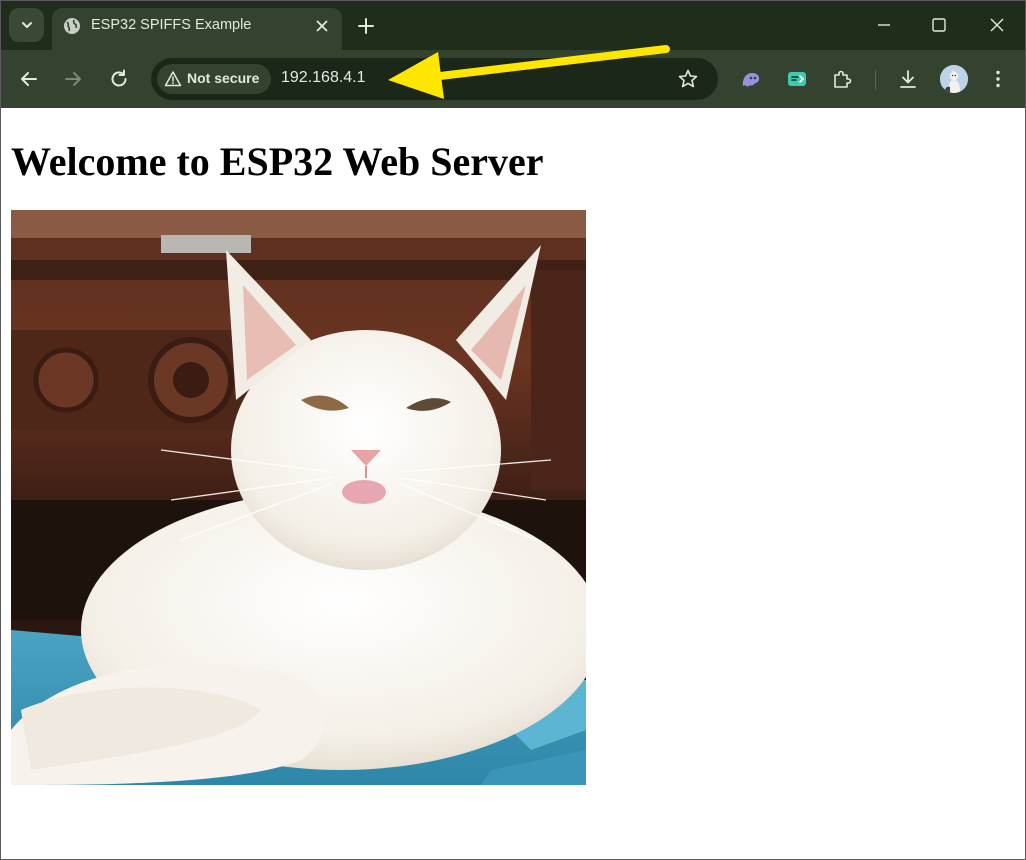 The image size is (1026, 860). I want to click on tab-search-button, so click(26, 25).